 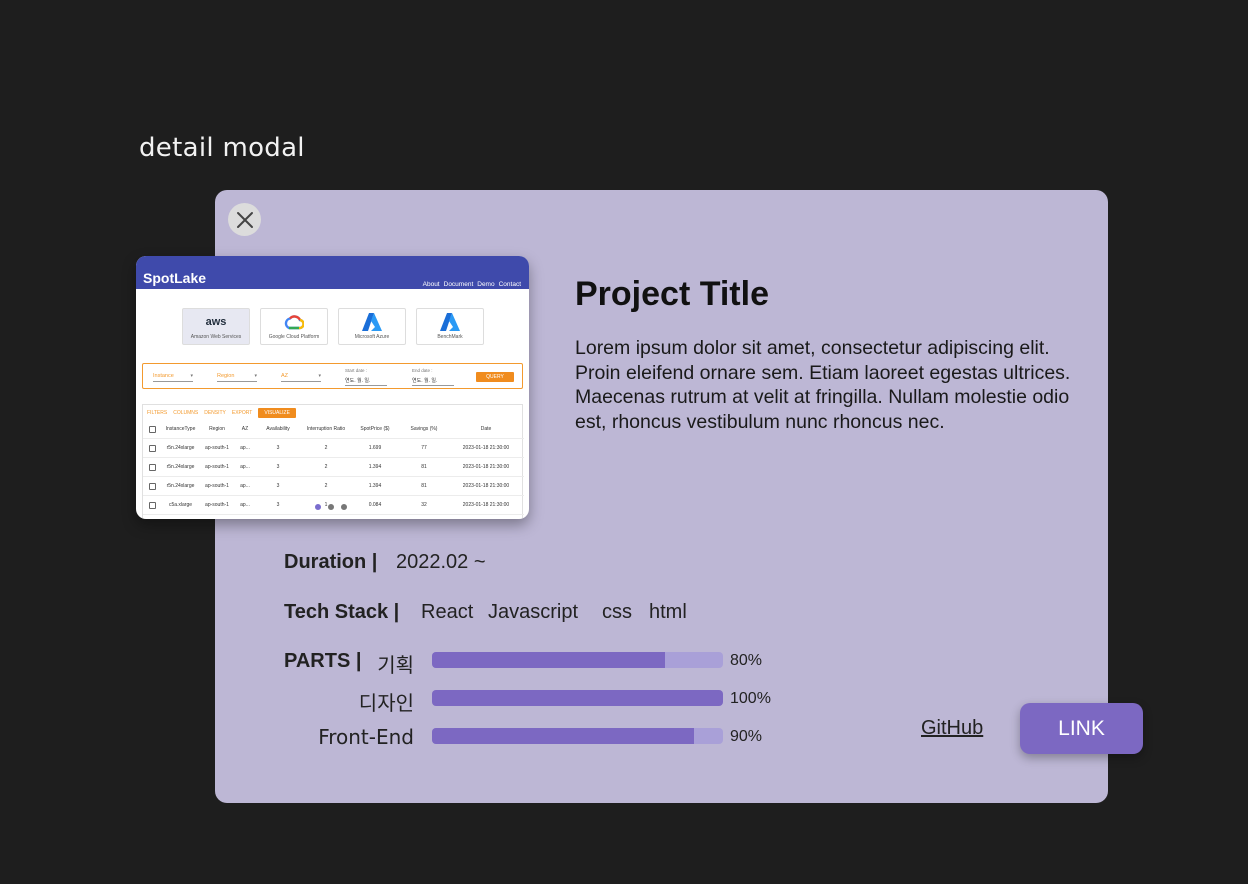 I want to click on table-cell: 0.084, so click(x=375, y=505).